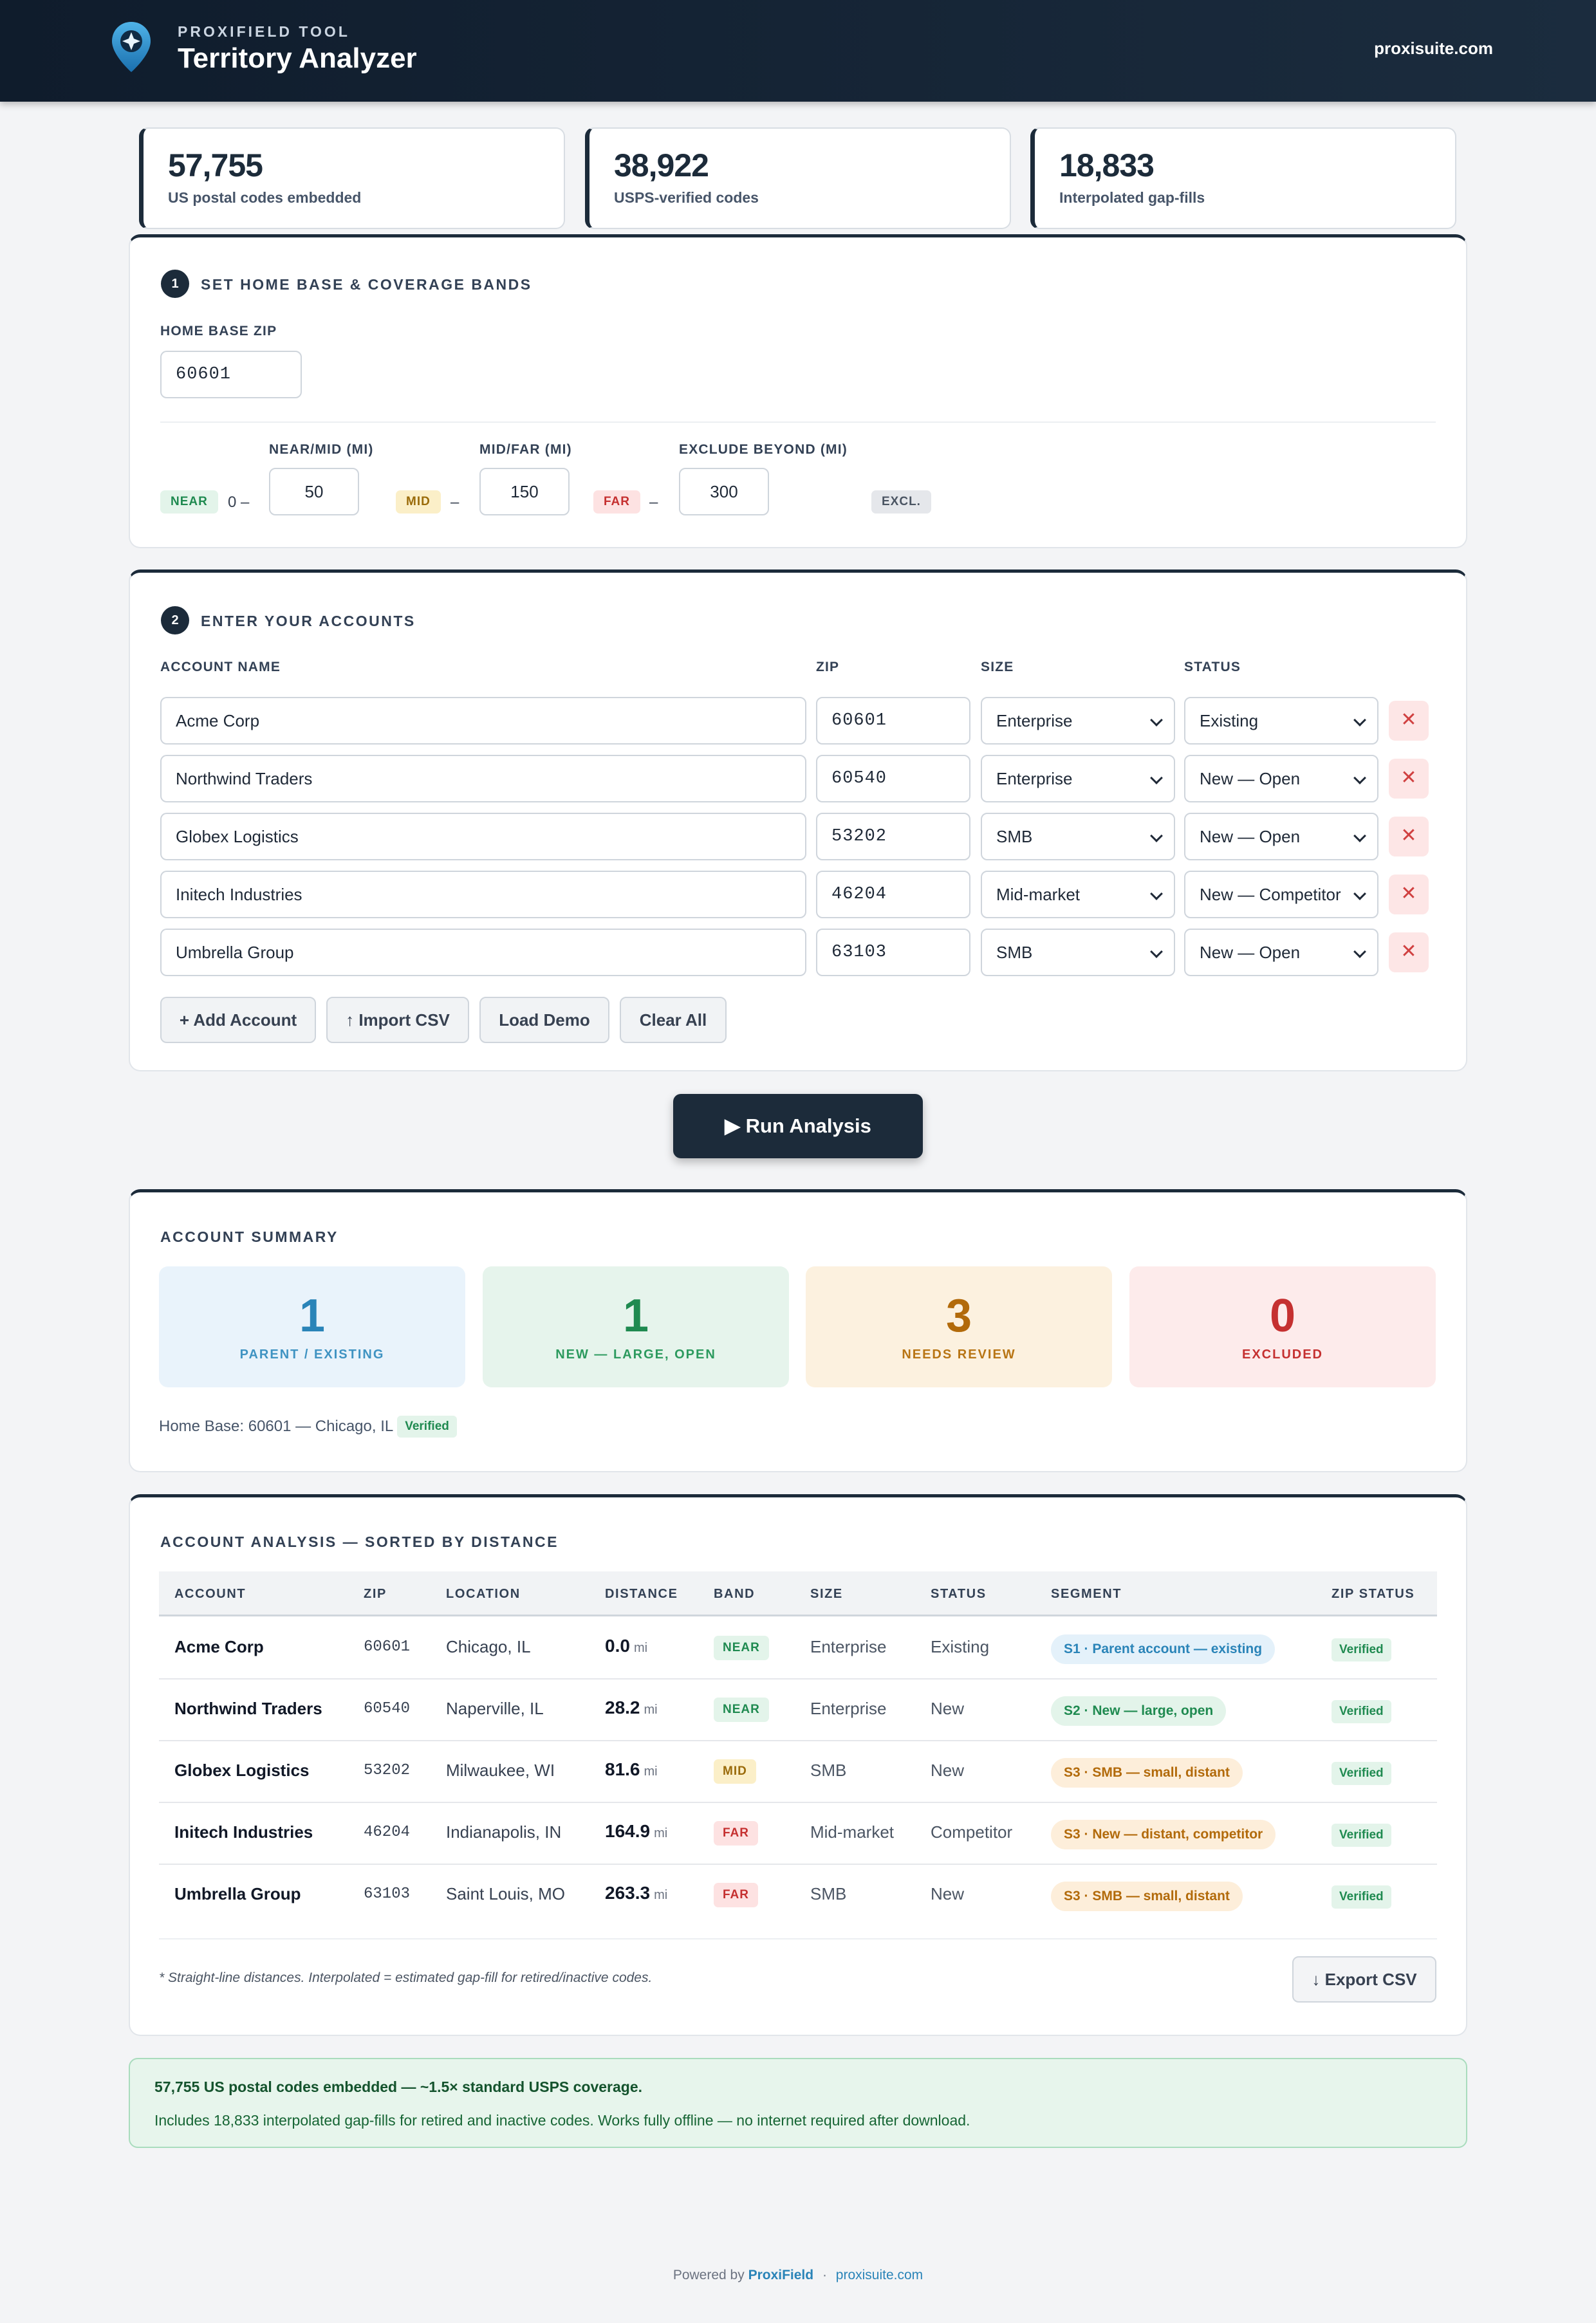 The image size is (1596, 2323). I want to click on cell-zip: 60540, so click(387, 1708).